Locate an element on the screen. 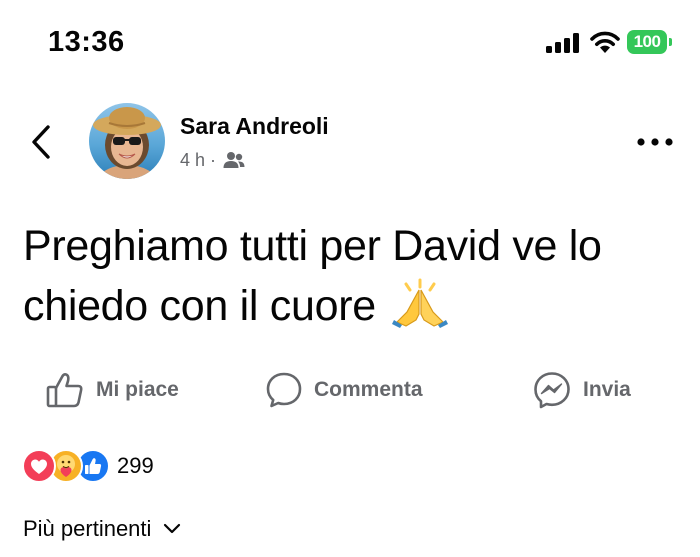 The image size is (700, 557). comment-button: Commenta is located at coordinates (344, 390).